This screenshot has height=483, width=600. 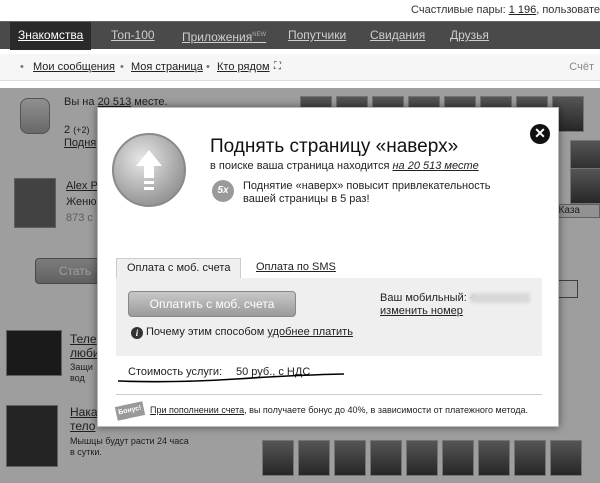 I want to click on nav-tab-svidaniya: Свидания, so click(x=397, y=36).